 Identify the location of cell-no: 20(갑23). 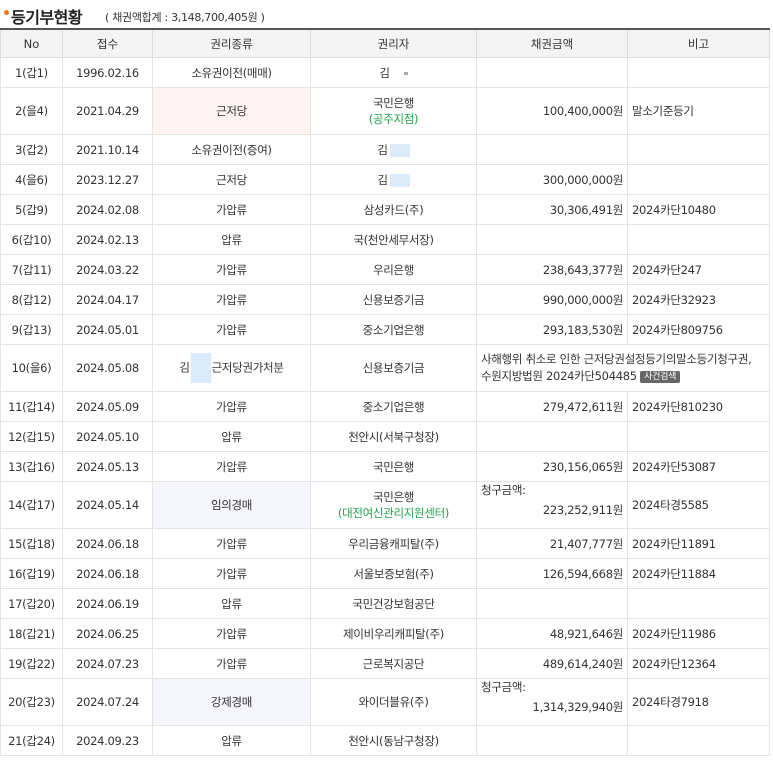
(31, 702).